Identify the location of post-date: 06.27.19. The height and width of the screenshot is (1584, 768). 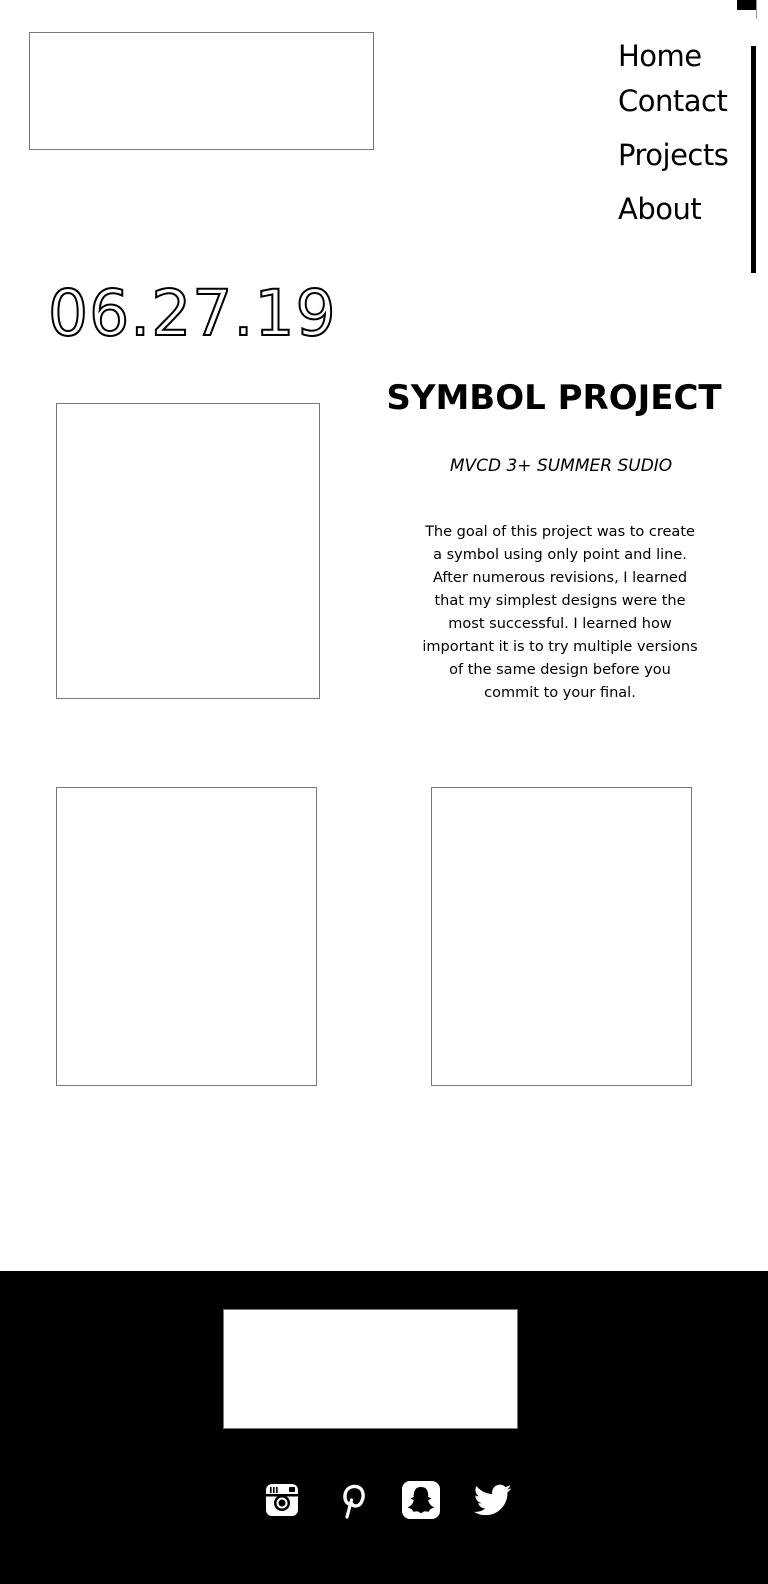
(192, 314).